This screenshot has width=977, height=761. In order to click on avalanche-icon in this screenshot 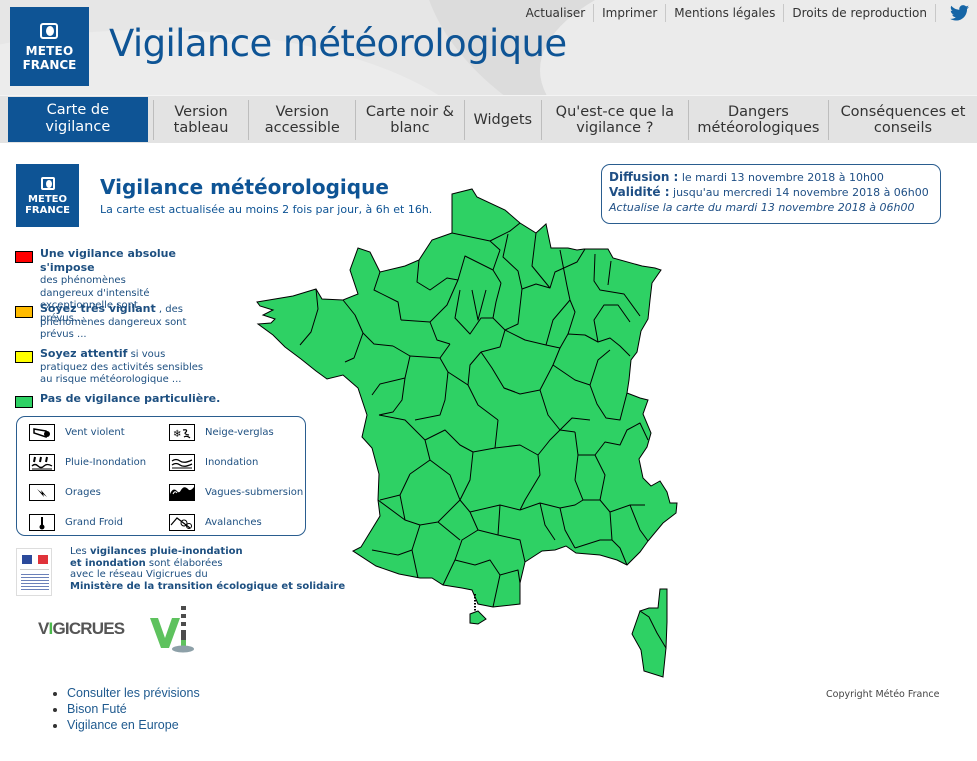, I will do `click(182, 522)`.